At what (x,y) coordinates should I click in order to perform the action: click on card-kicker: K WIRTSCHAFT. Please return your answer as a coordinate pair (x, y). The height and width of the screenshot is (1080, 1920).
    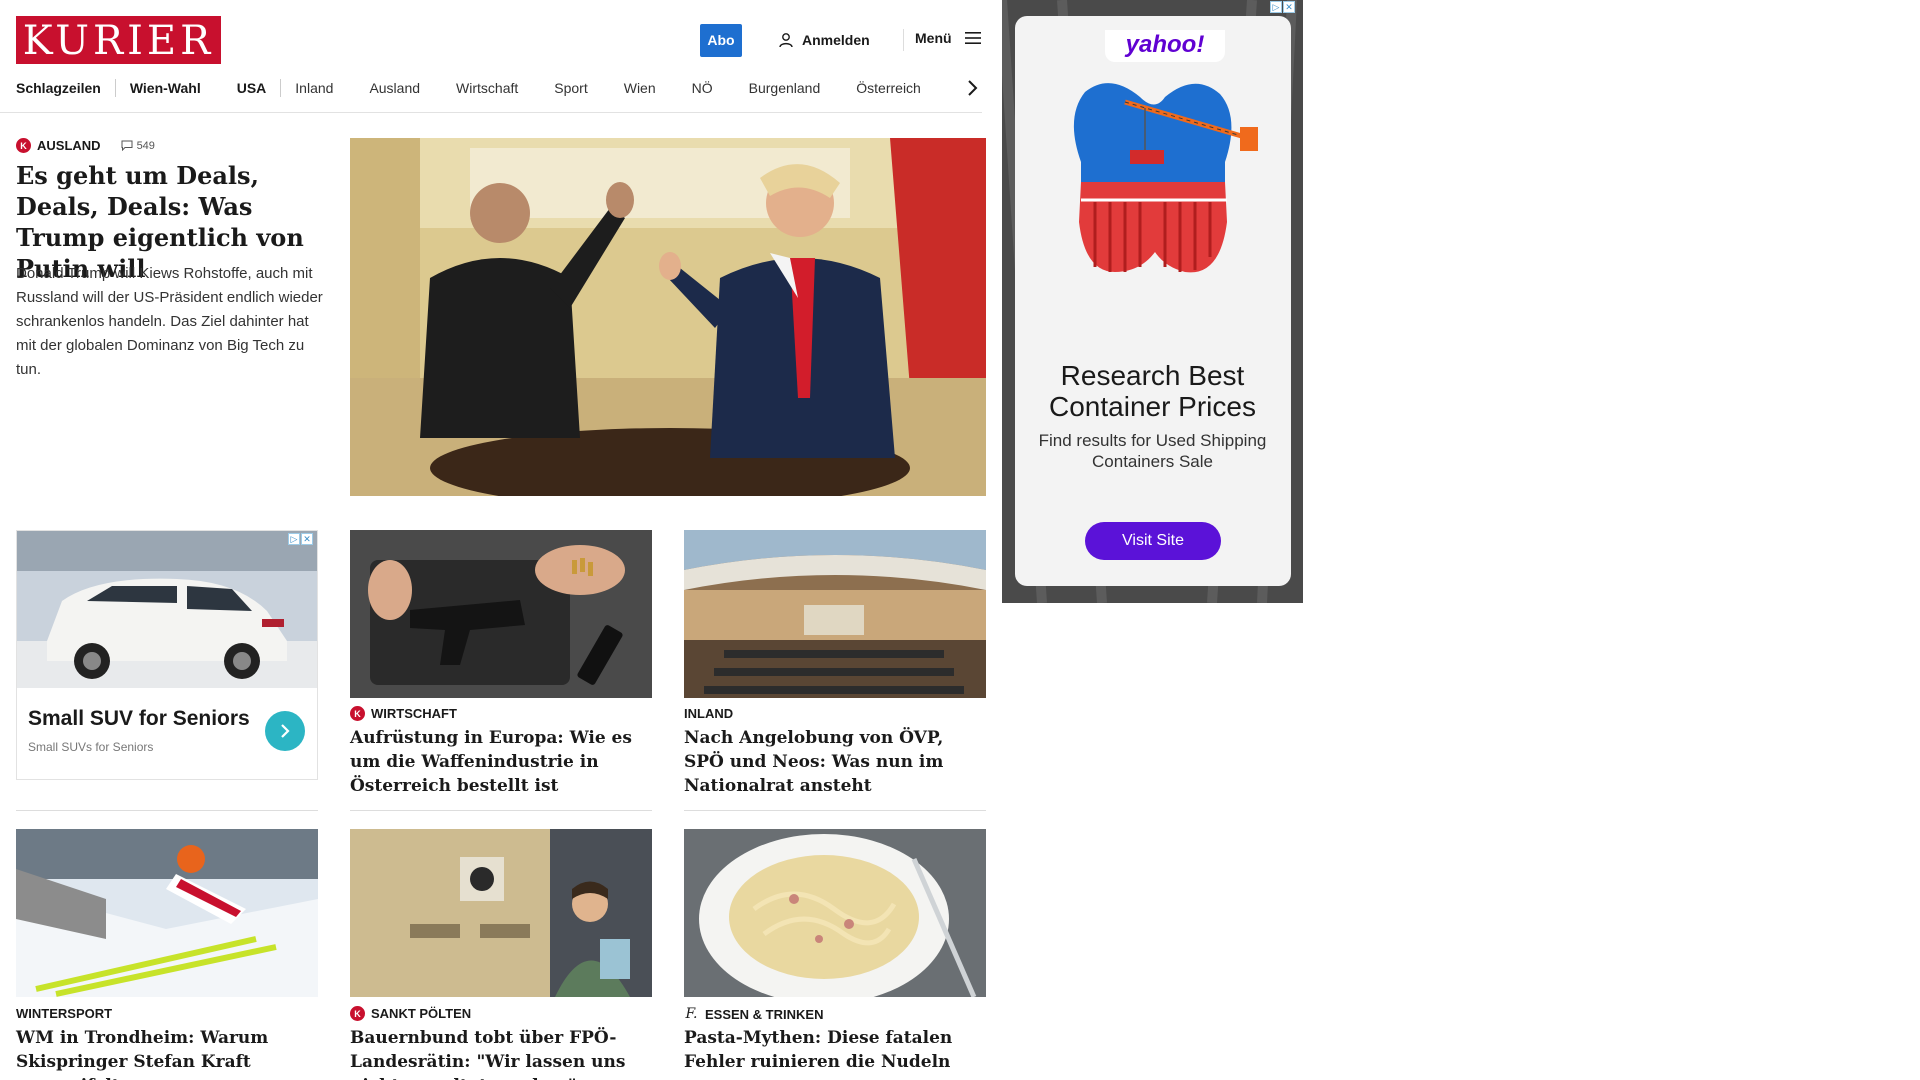
    Looking at the image, I should click on (403, 713).